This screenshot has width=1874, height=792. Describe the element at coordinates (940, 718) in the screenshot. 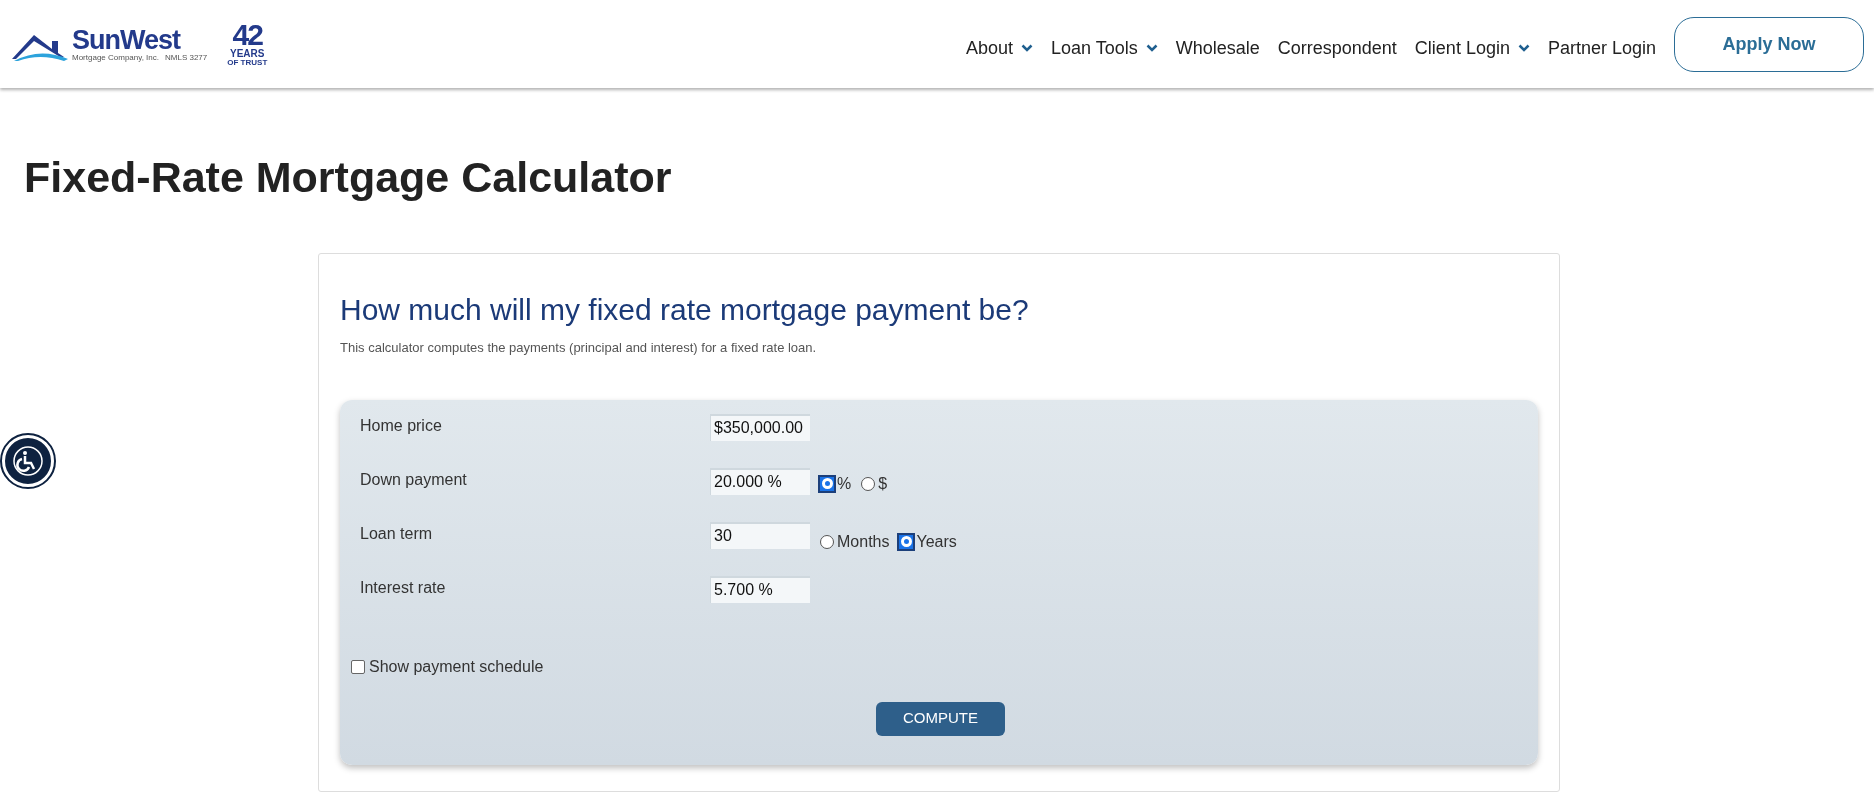

I see `compute-button: COMPUTE` at that location.